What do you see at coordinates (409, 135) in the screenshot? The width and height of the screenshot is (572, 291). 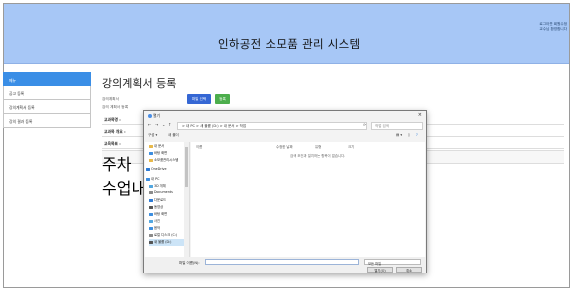 I see `preview-pane-icon: ▯` at bounding box center [409, 135].